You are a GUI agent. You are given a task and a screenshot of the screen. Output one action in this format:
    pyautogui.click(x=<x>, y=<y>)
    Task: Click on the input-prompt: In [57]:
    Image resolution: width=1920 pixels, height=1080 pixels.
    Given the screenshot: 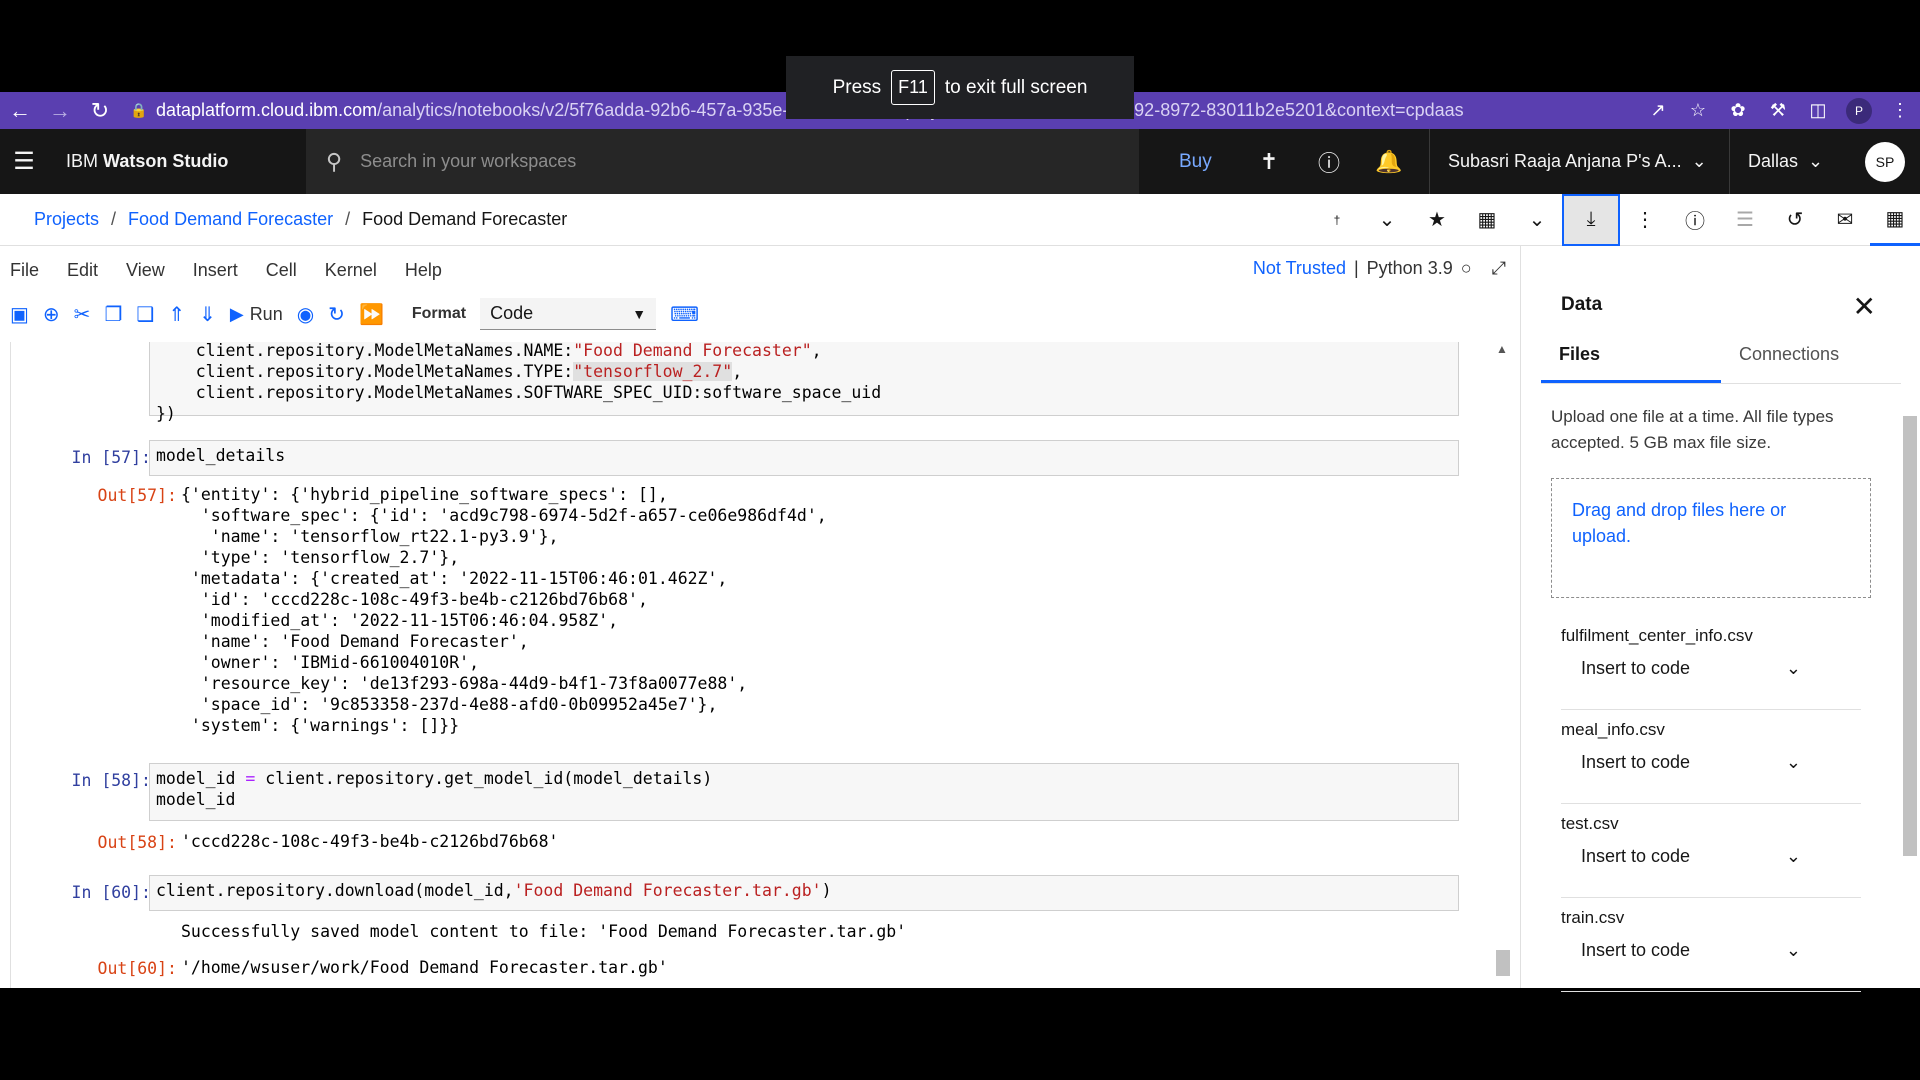 What is the action you would take?
    pyautogui.click(x=111, y=457)
    